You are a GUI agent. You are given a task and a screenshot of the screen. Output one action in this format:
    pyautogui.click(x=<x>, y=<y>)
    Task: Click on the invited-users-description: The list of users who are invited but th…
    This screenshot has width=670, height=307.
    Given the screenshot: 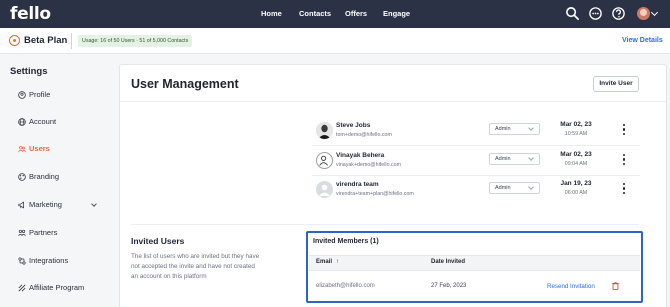 What is the action you would take?
    pyautogui.click(x=195, y=266)
    